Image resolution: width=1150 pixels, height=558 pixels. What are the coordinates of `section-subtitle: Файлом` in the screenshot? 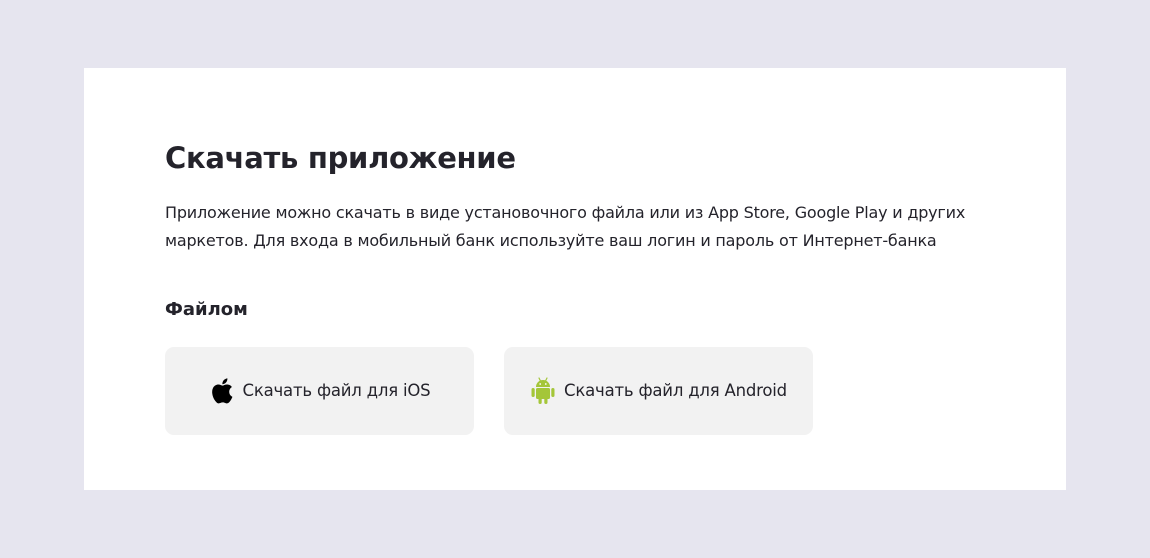 It's located at (206, 309).